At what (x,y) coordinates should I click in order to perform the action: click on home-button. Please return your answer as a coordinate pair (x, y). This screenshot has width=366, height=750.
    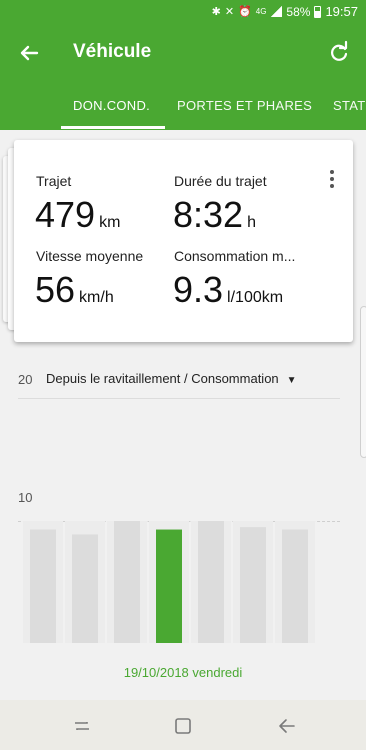
    Looking at the image, I should click on (183, 726).